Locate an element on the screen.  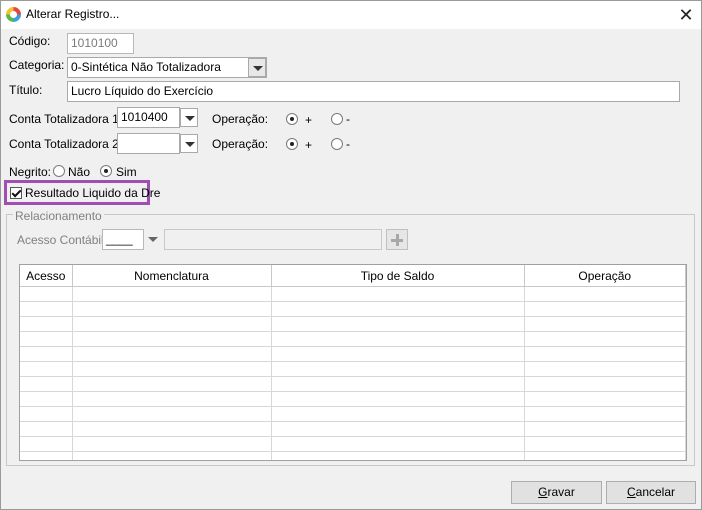
conta1-dropdown-button is located at coordinates (189, 117).